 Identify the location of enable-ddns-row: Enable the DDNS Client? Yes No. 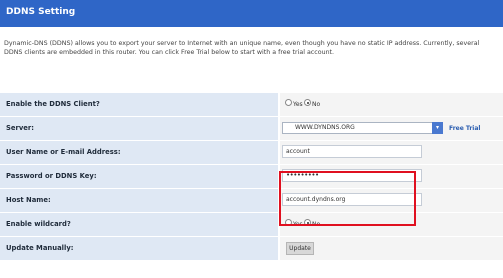
(251, 104).